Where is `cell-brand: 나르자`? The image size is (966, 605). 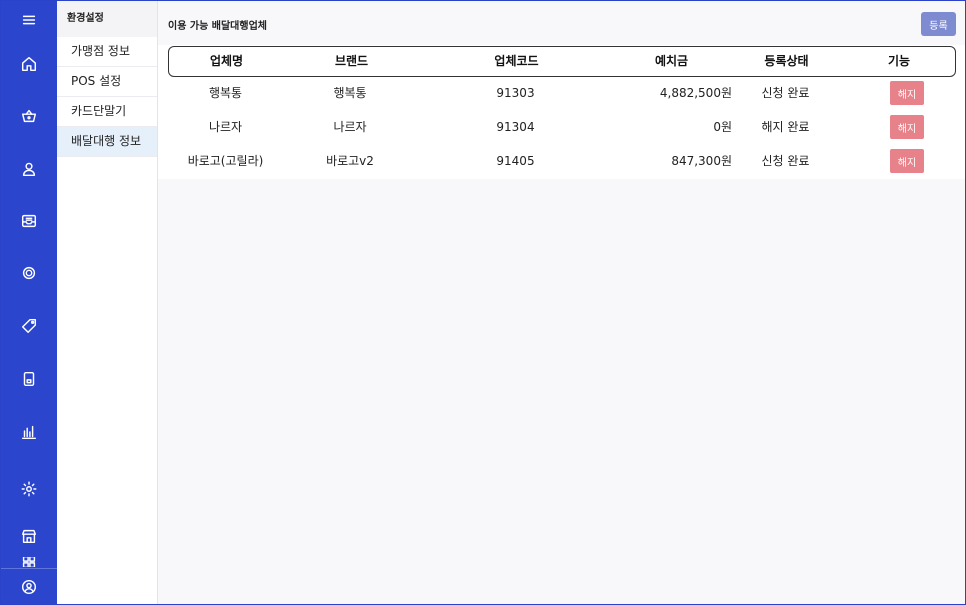 cell-brand: 나르자 is located at coordinates (350, 127).